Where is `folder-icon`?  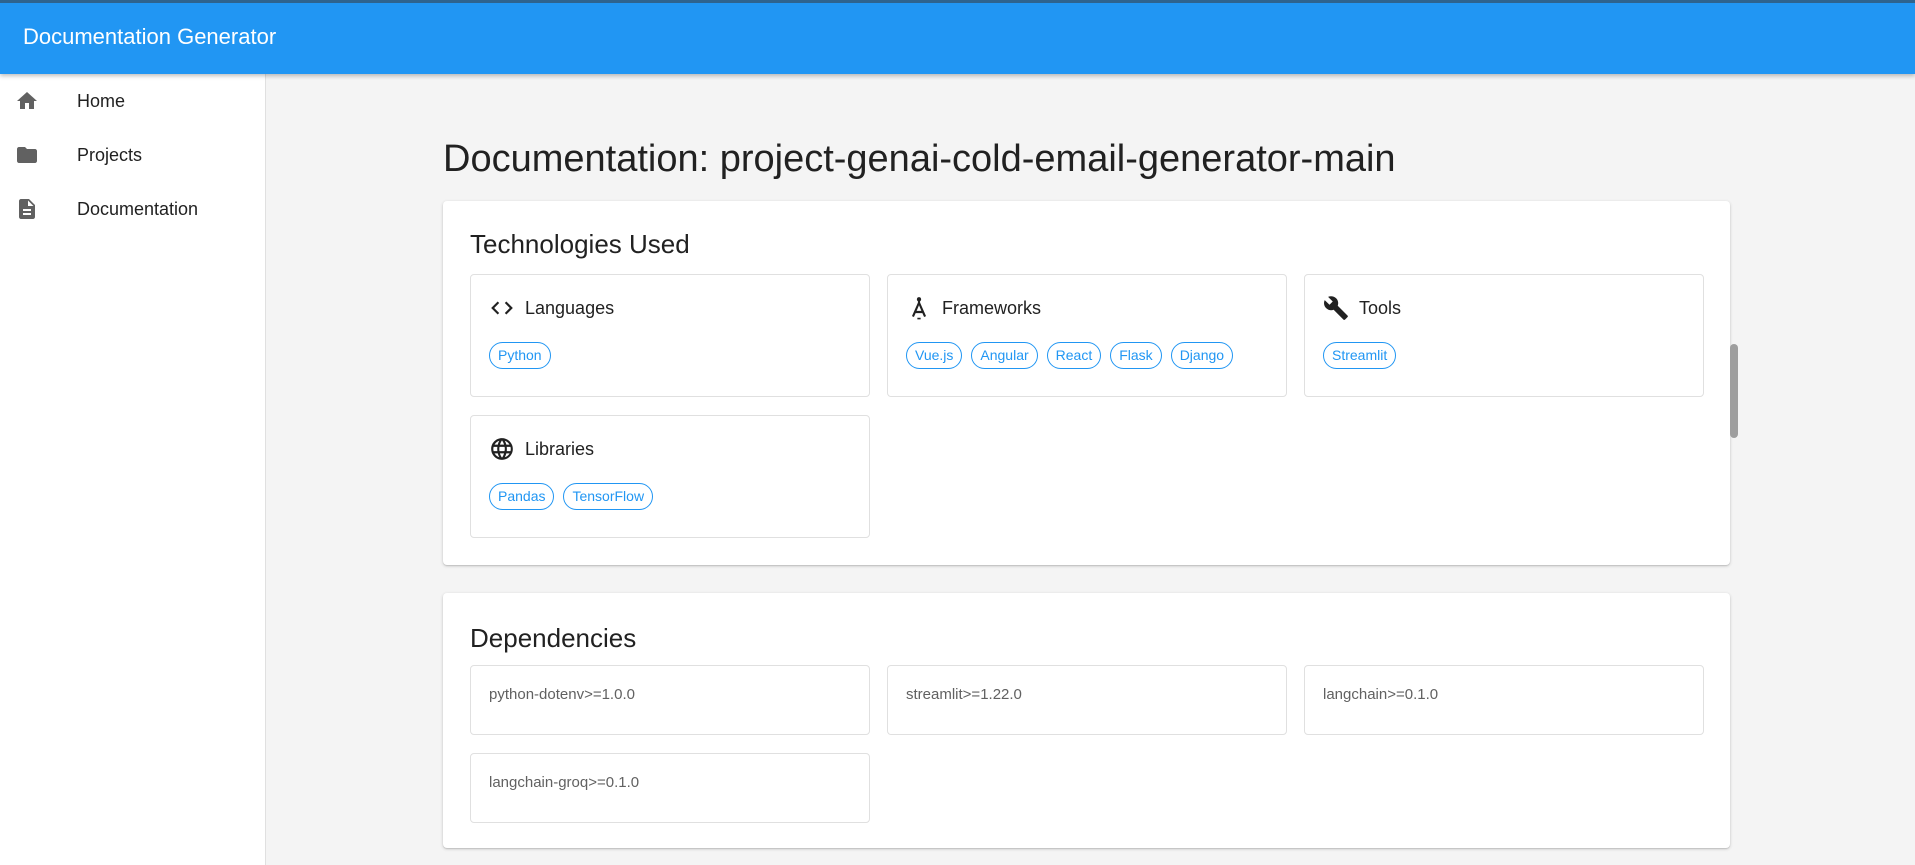 folder-icon is located at coordinates (27, 155).